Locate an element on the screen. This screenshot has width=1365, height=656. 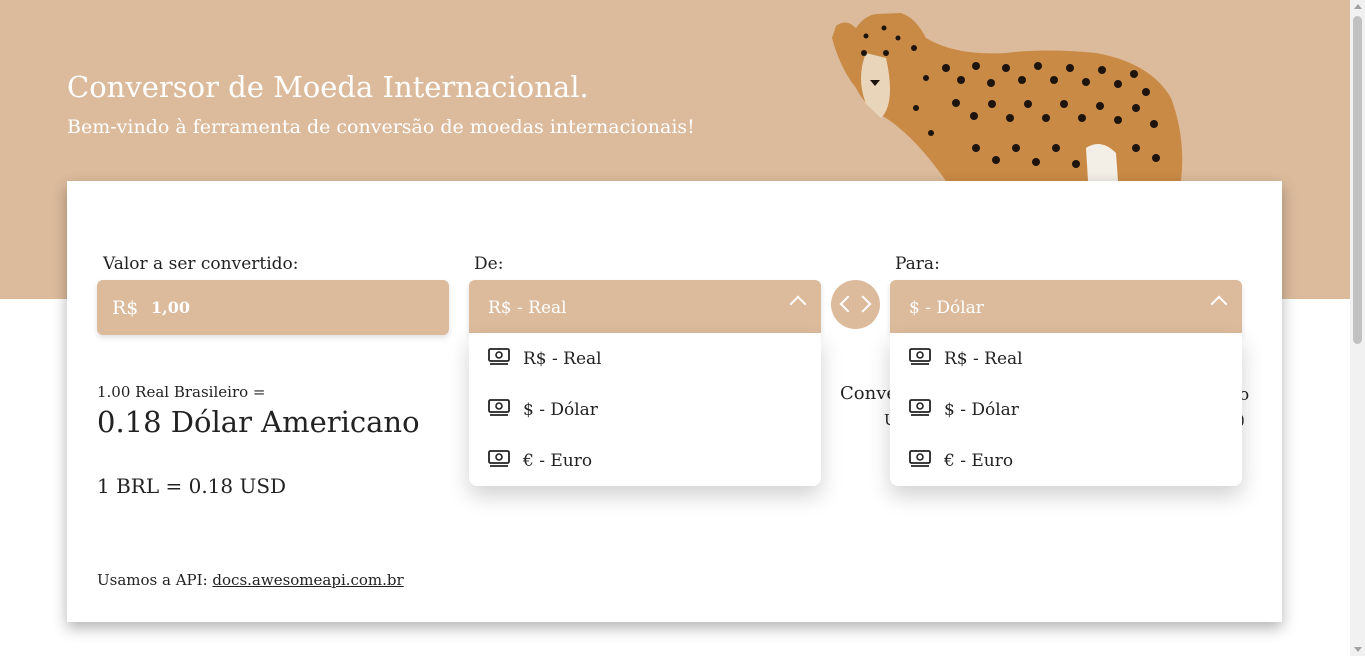
from-dropdown-menu: R$ - Real $ - Dólar € - Euro is located at coordinates (645, 409).